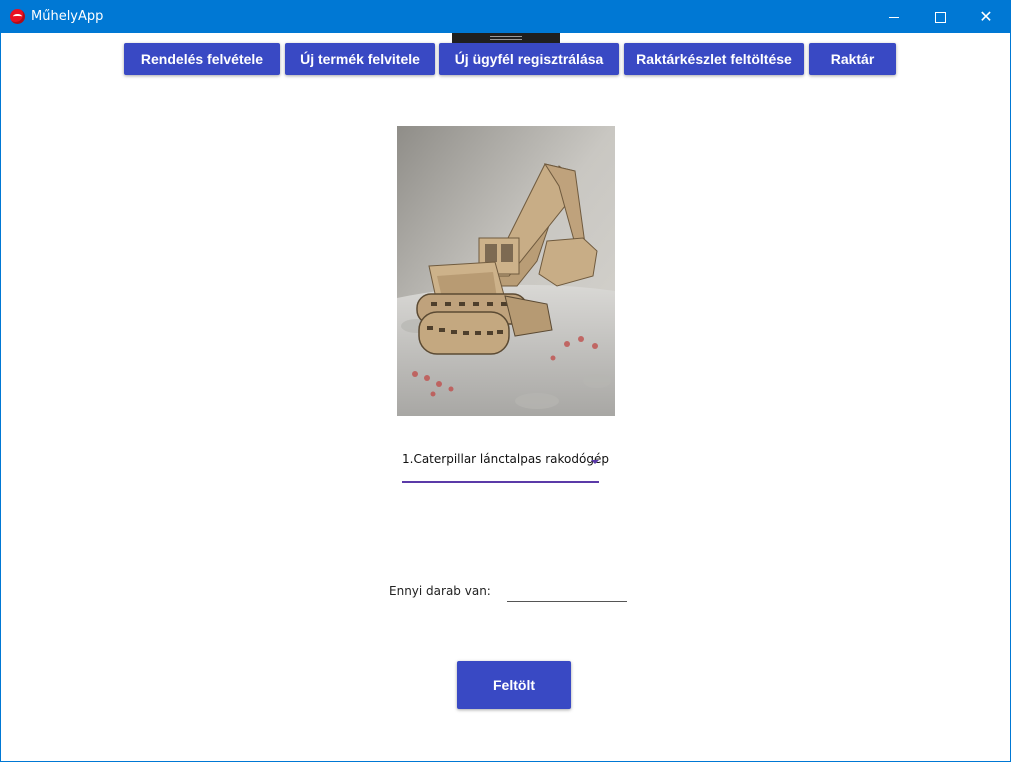 The image size is (1011, 762). What do you see at coordinates (514, 685) in the screenshot?
I see `upload-button: Feltölt` at bounding box center [514, 685].